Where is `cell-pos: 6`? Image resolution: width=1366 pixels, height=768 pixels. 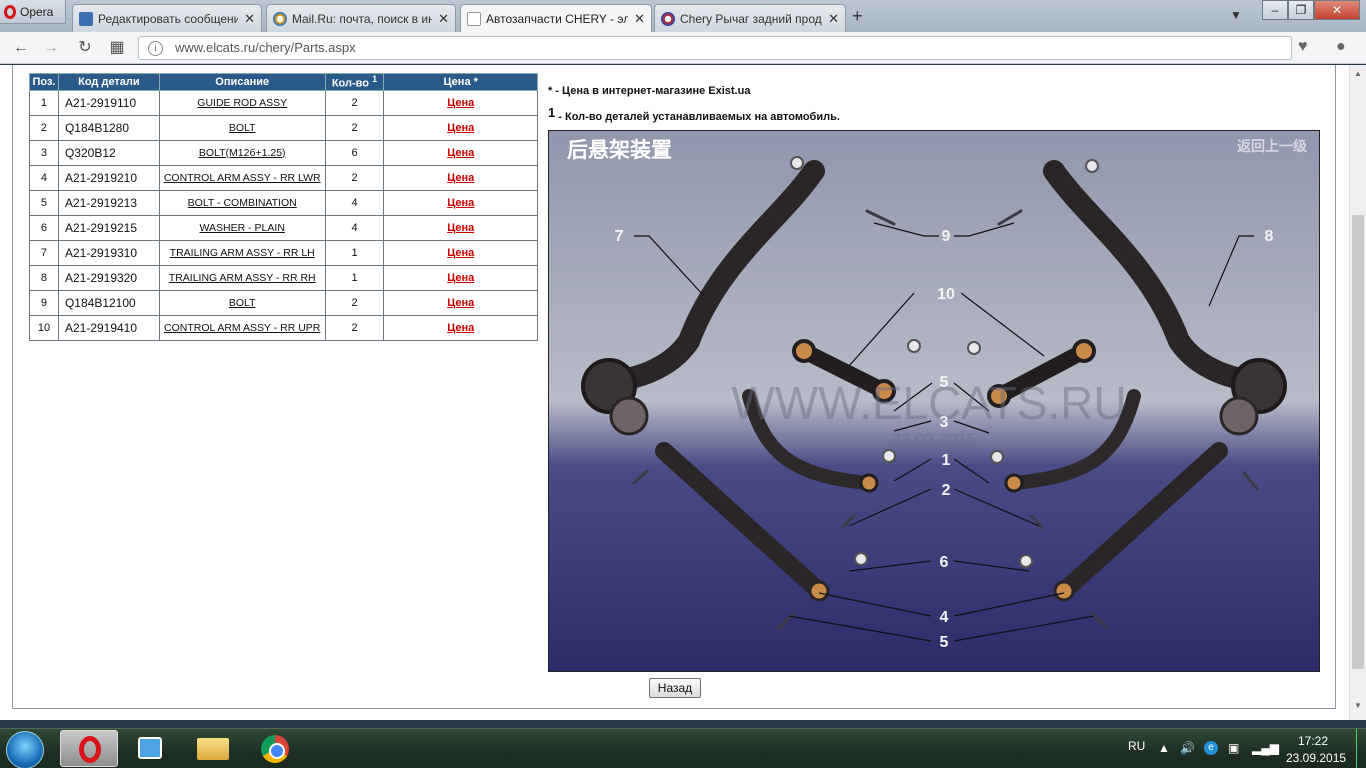
cell-pos: 6 is located at coordinates (44, 227).